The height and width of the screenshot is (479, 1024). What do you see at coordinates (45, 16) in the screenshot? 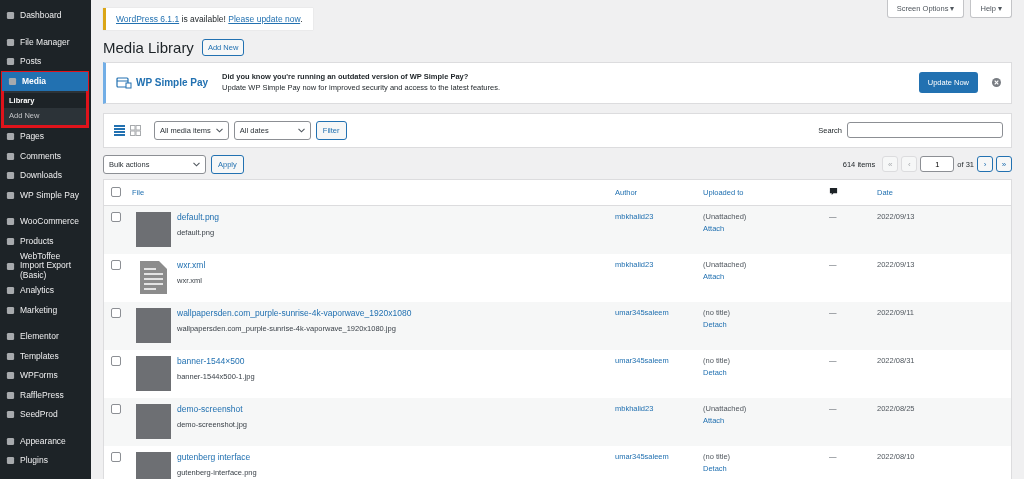
I see `sidebar-item: Dashboard` at bounding box center [45, 16].